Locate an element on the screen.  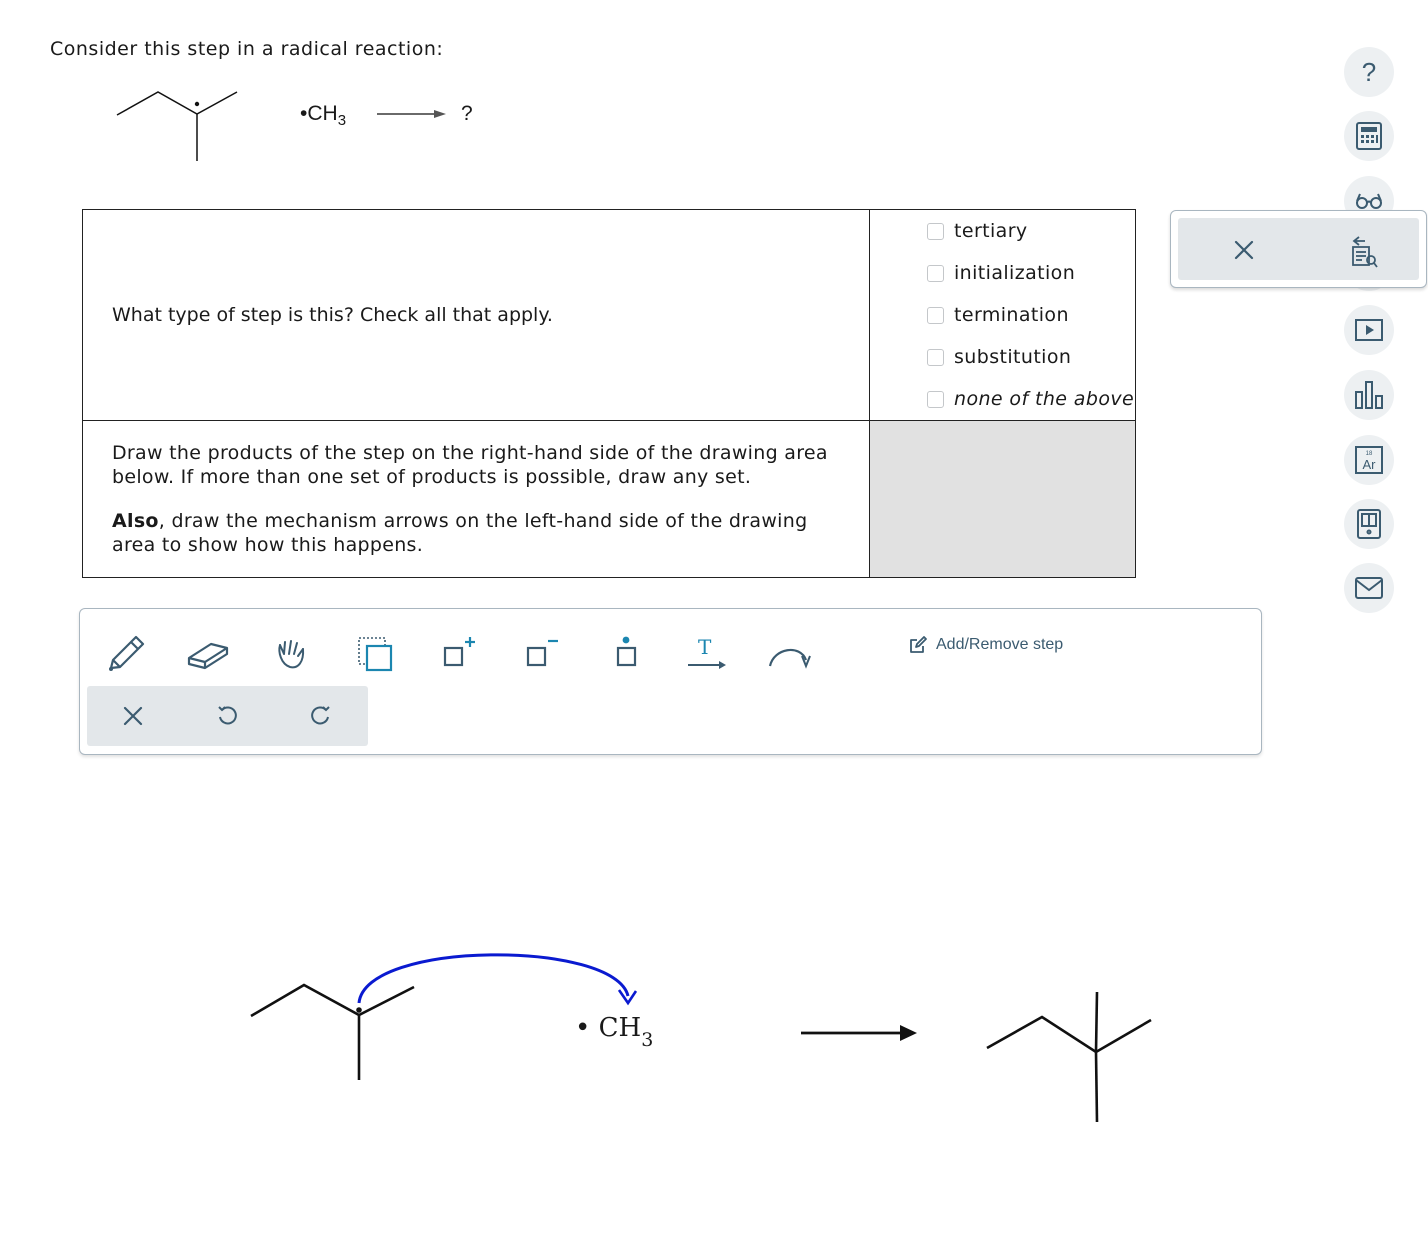
radical-icon is located at coordinates (624, 654).